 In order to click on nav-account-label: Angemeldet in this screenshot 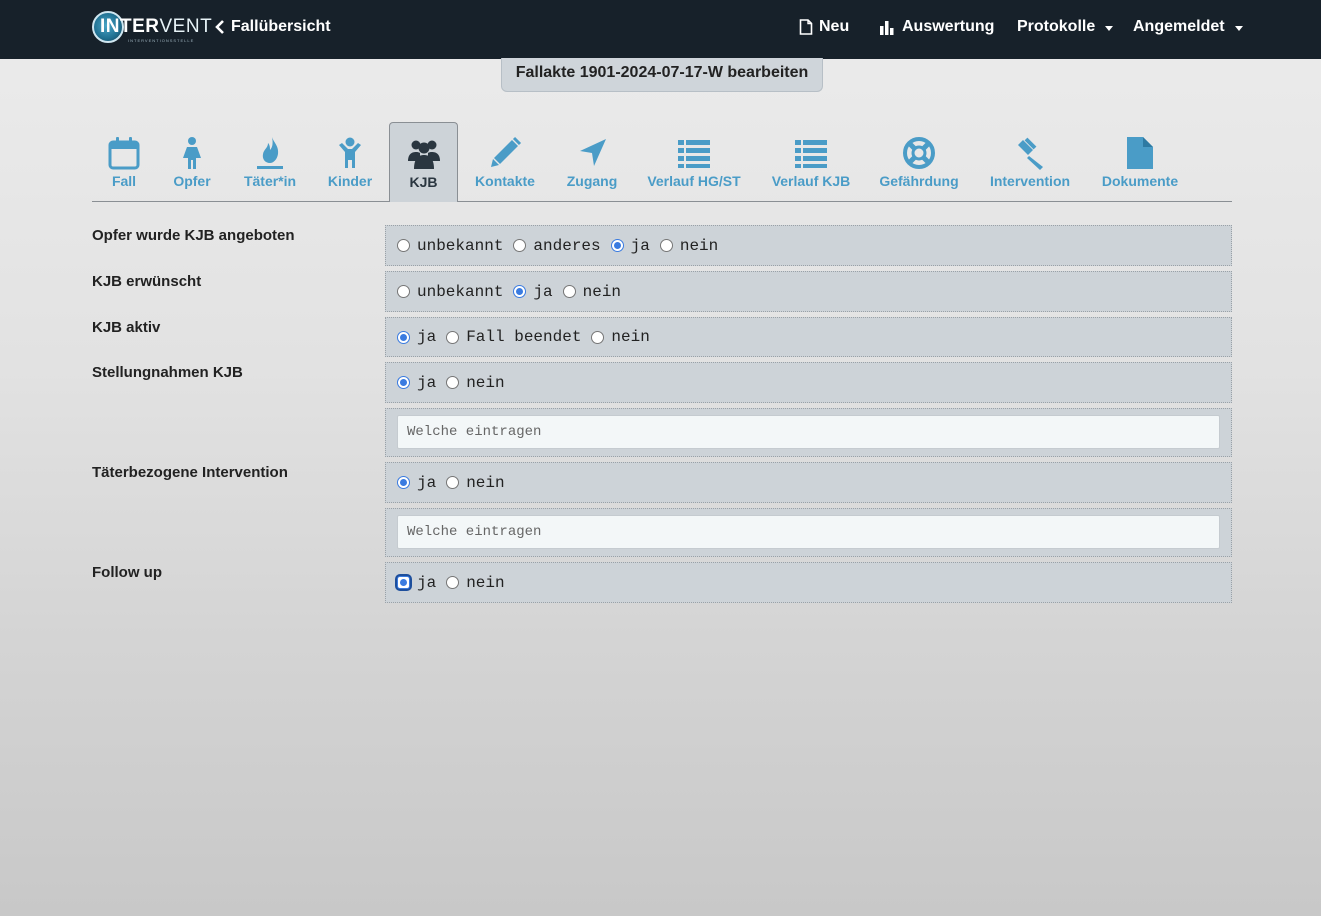, I will do `click(1179, 26)`.